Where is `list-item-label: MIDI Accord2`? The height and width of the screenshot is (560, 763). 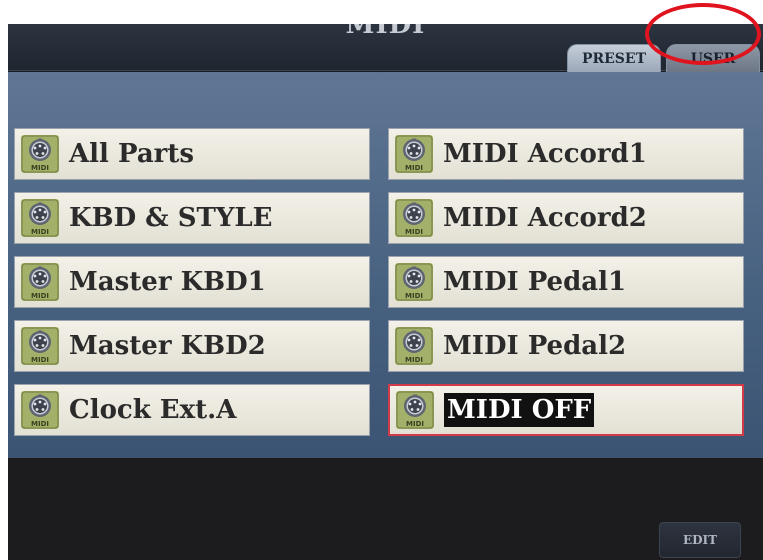 list-item-label: MIDI Accord2 is located at coordinates (545, 218).